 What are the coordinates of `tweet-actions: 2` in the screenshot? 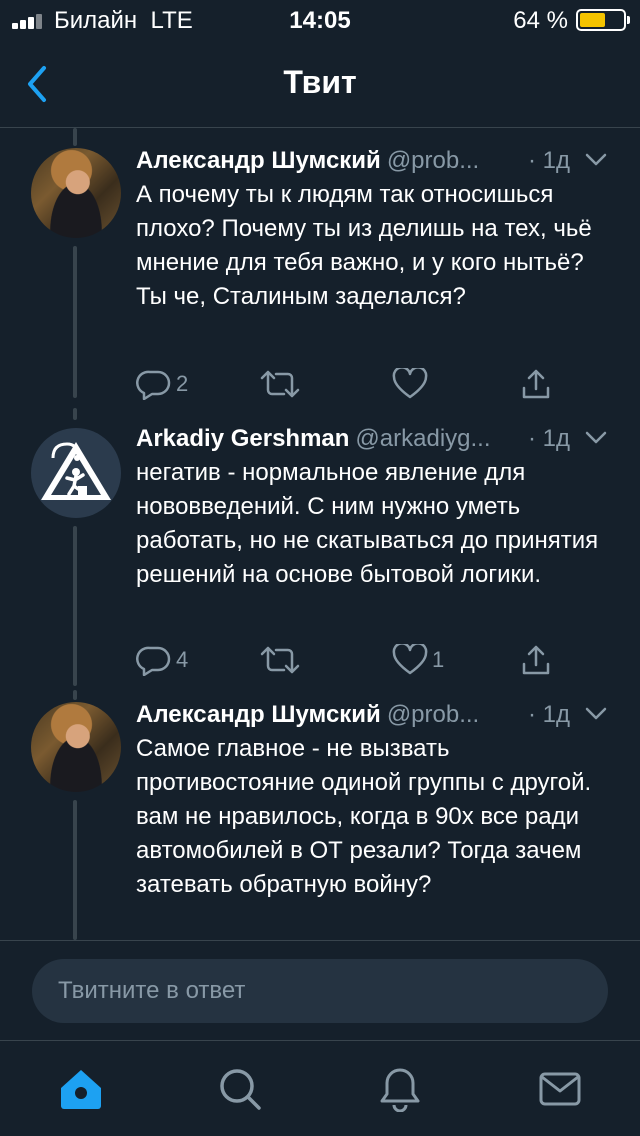 It's located at (366, 384).